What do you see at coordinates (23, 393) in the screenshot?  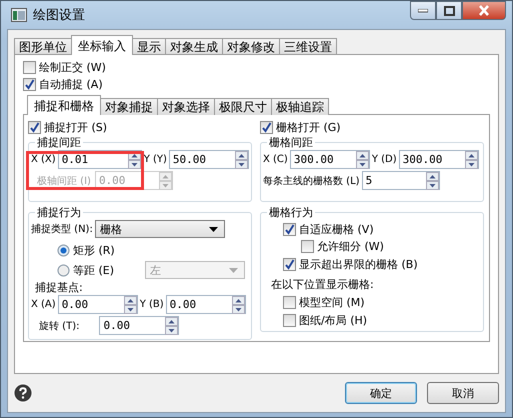 I see `help-icon` at bounding box center [23, 393].